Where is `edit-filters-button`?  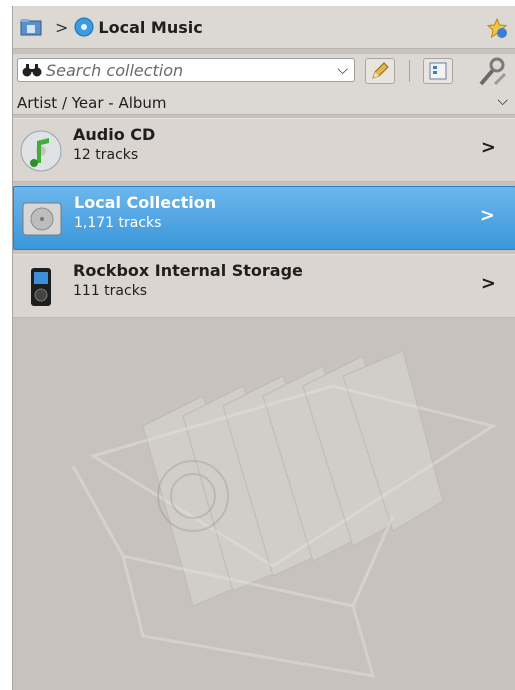 edit-filters-button is located at coordinates (380, 71).